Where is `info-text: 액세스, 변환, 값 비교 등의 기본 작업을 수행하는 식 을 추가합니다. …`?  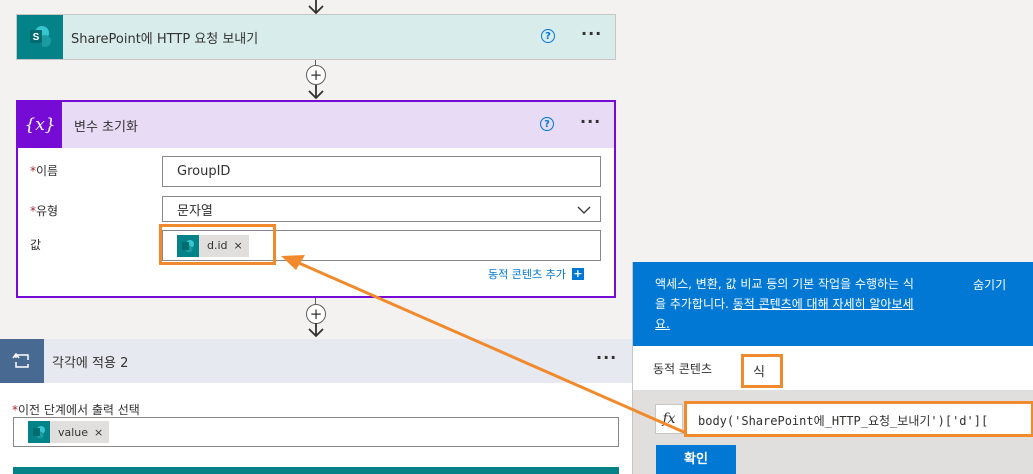
info-text: 액세스, 변환, 값 비교 등의 기본 작업을 수행하는 식 을 추가합니다. … is located at coordinates (784, 304).